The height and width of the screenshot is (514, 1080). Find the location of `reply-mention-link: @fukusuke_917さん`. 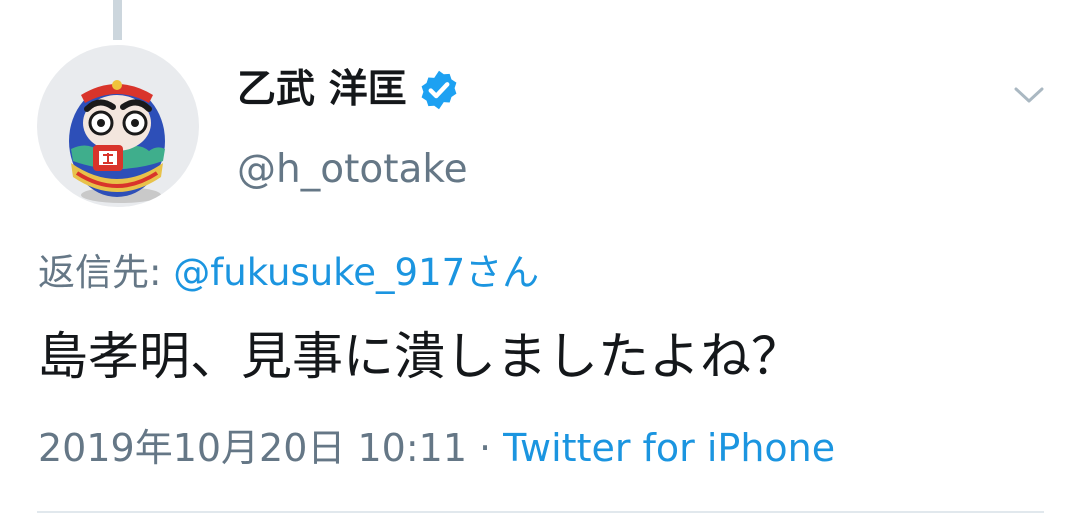

reply-mention-link: @fukusuke_917さん is located at coordinates (356, 272).